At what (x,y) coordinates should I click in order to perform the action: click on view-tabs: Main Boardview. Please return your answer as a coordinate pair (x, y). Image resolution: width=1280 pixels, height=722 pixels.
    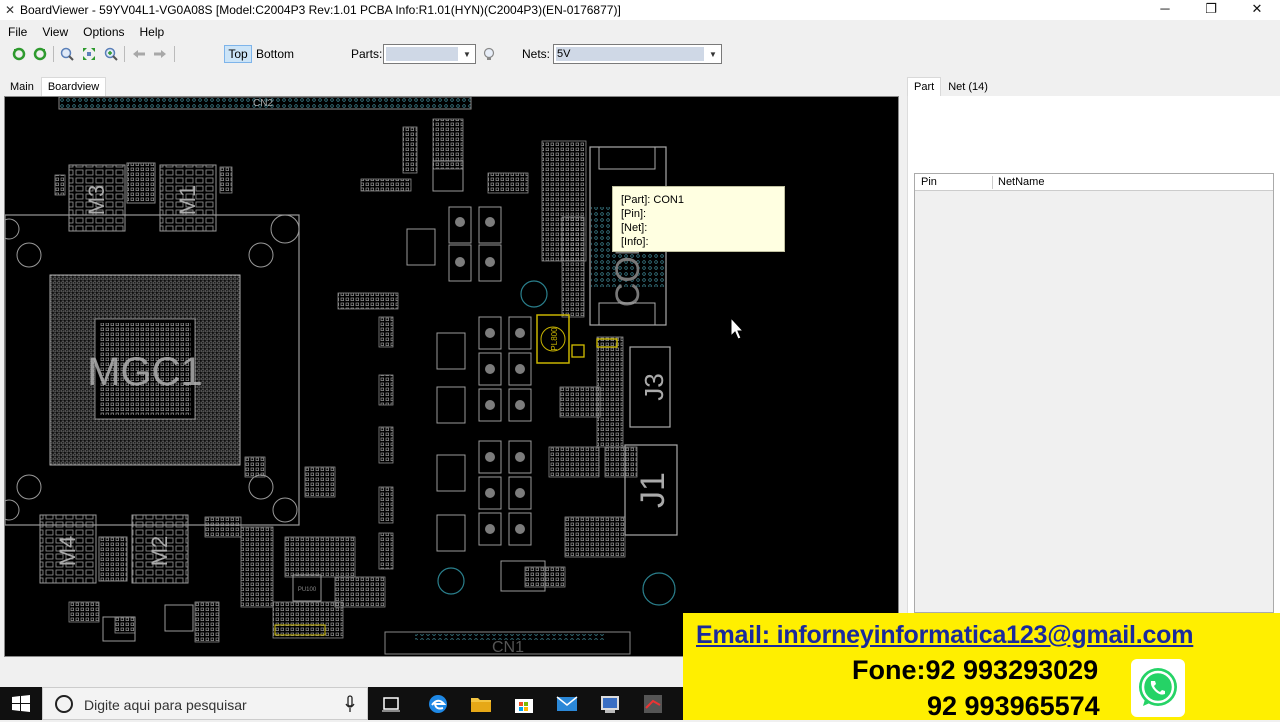
    Looking at the image, I should click on (55, 86).